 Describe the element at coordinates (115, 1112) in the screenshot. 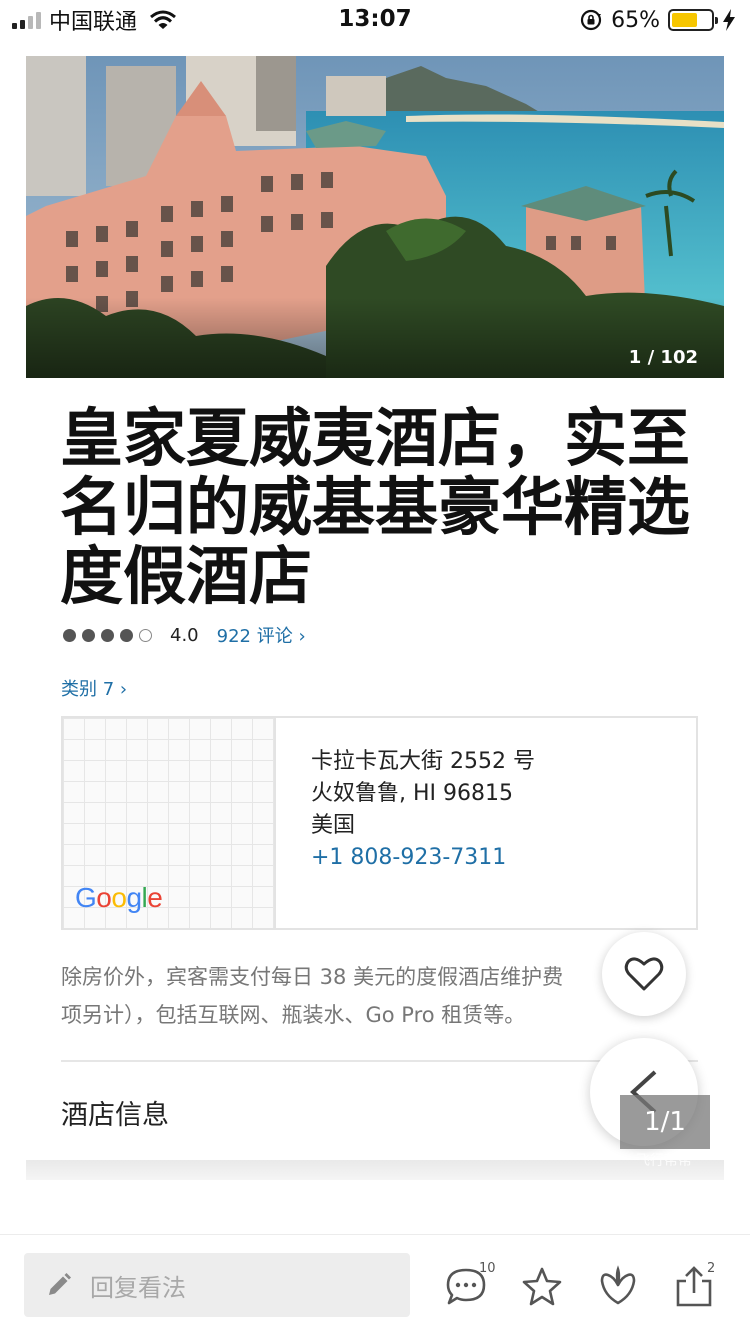

I see `hotel-info-heading: 酒店信息` at that location.